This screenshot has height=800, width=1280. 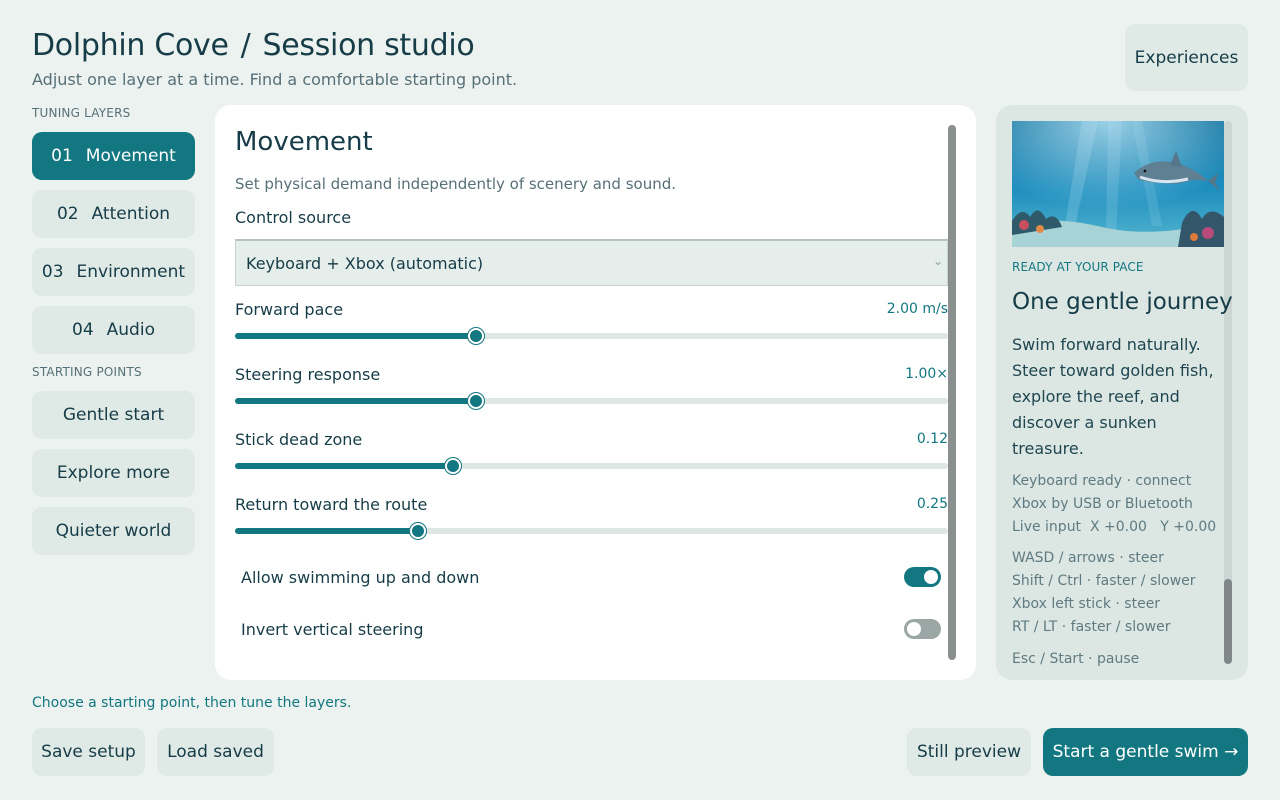 What do you see at coordinates (52, 272) in the screenshot?
I see `layer-number: 03` at bounding box center [52, 272].